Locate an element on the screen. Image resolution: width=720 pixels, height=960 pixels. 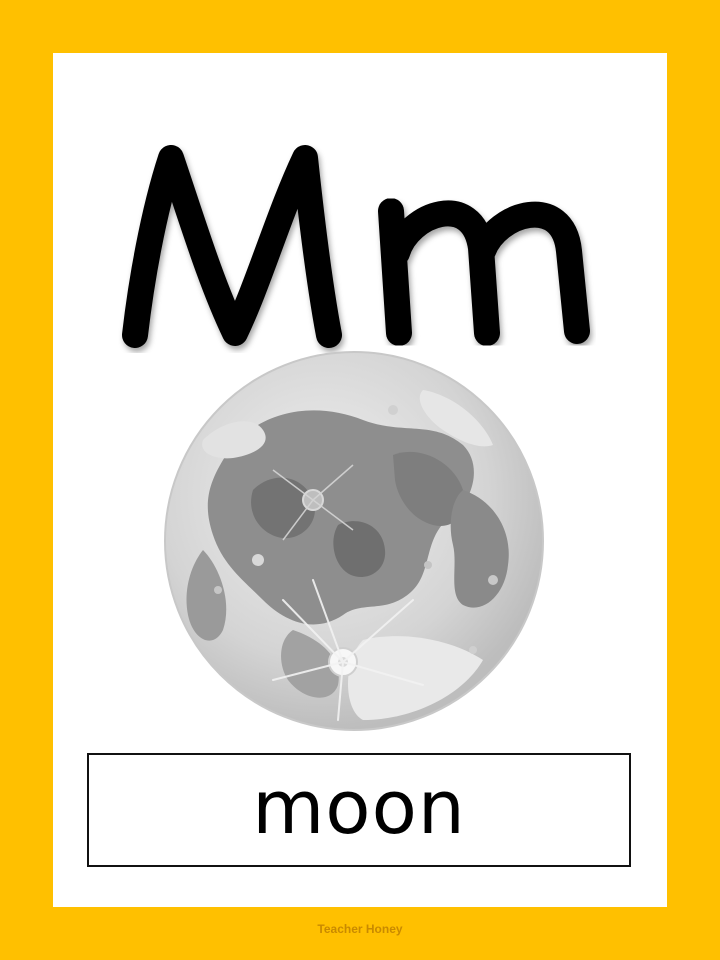
word-box: moon is located at coordinates (359, 810).